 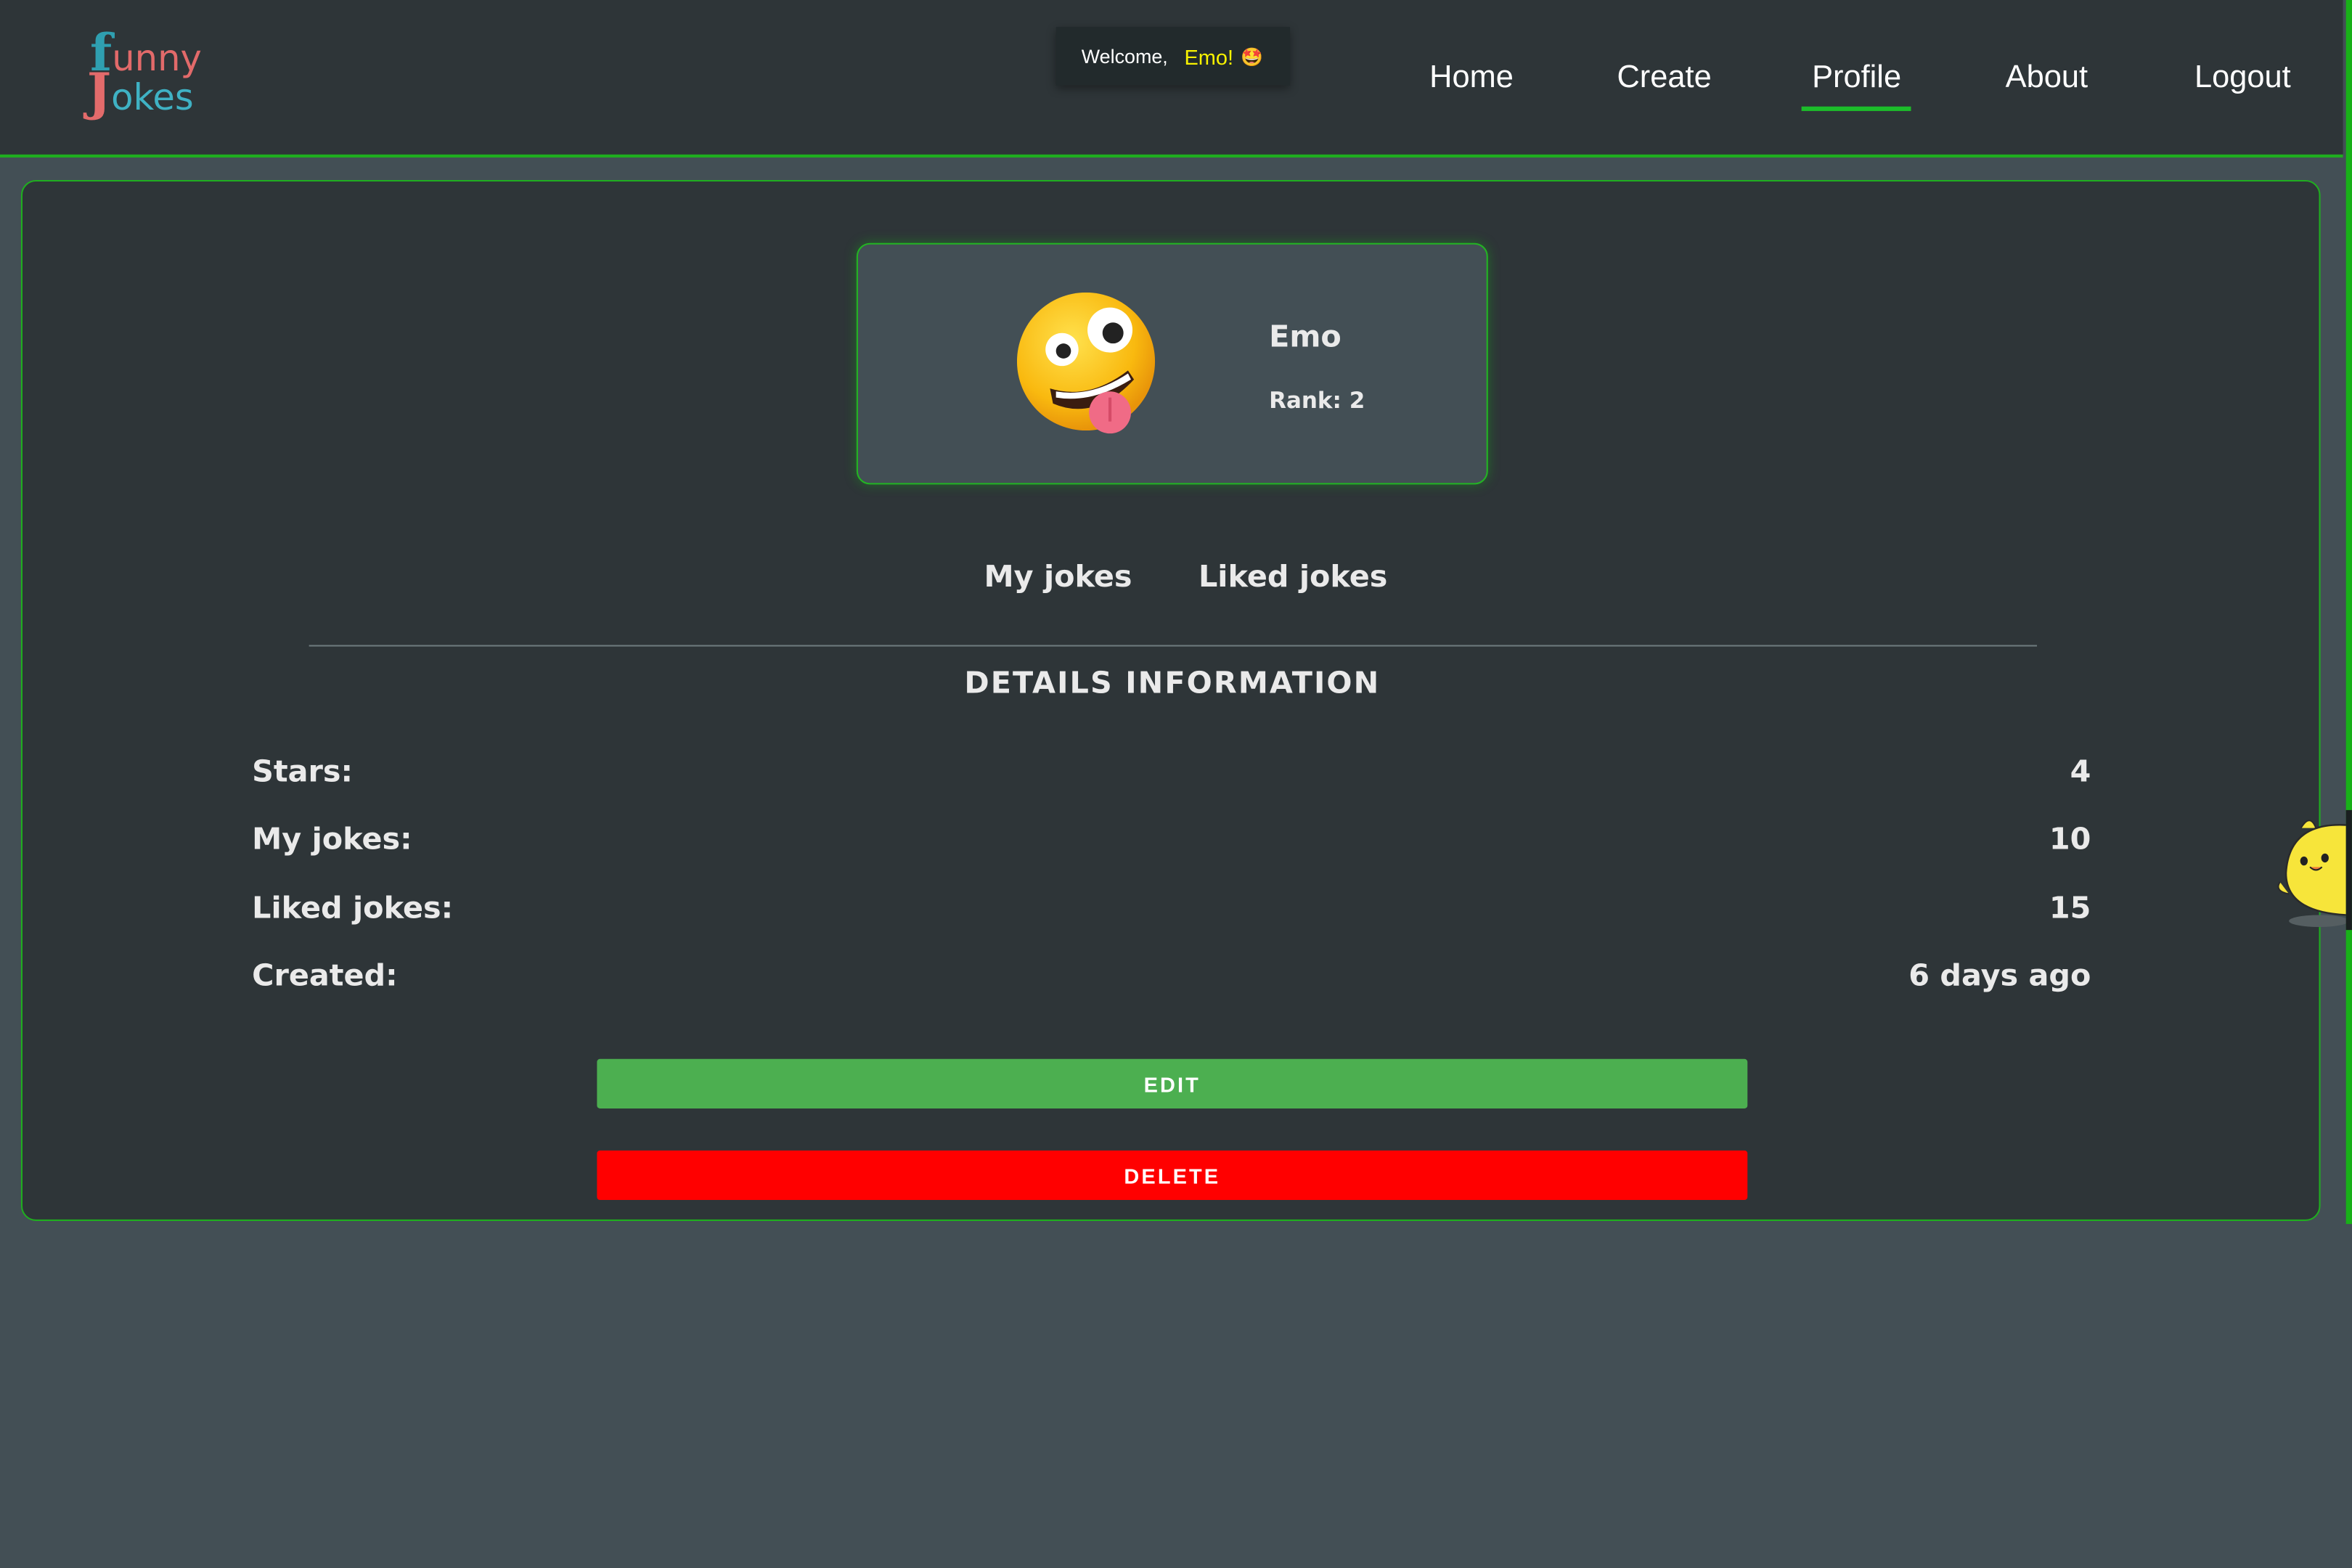 I want to click on star-struck-emoji-icon: 🤩, so click(x=1253, y=57).